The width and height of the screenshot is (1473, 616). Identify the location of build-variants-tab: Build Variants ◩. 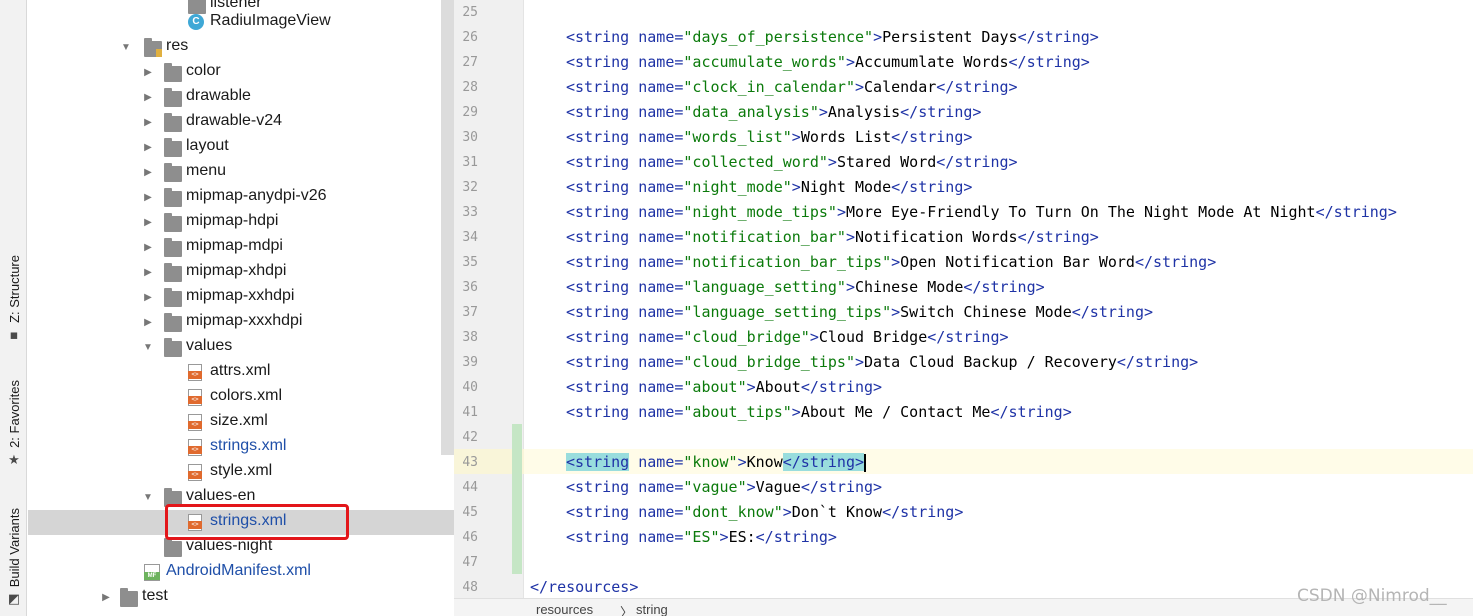
(14, 557).